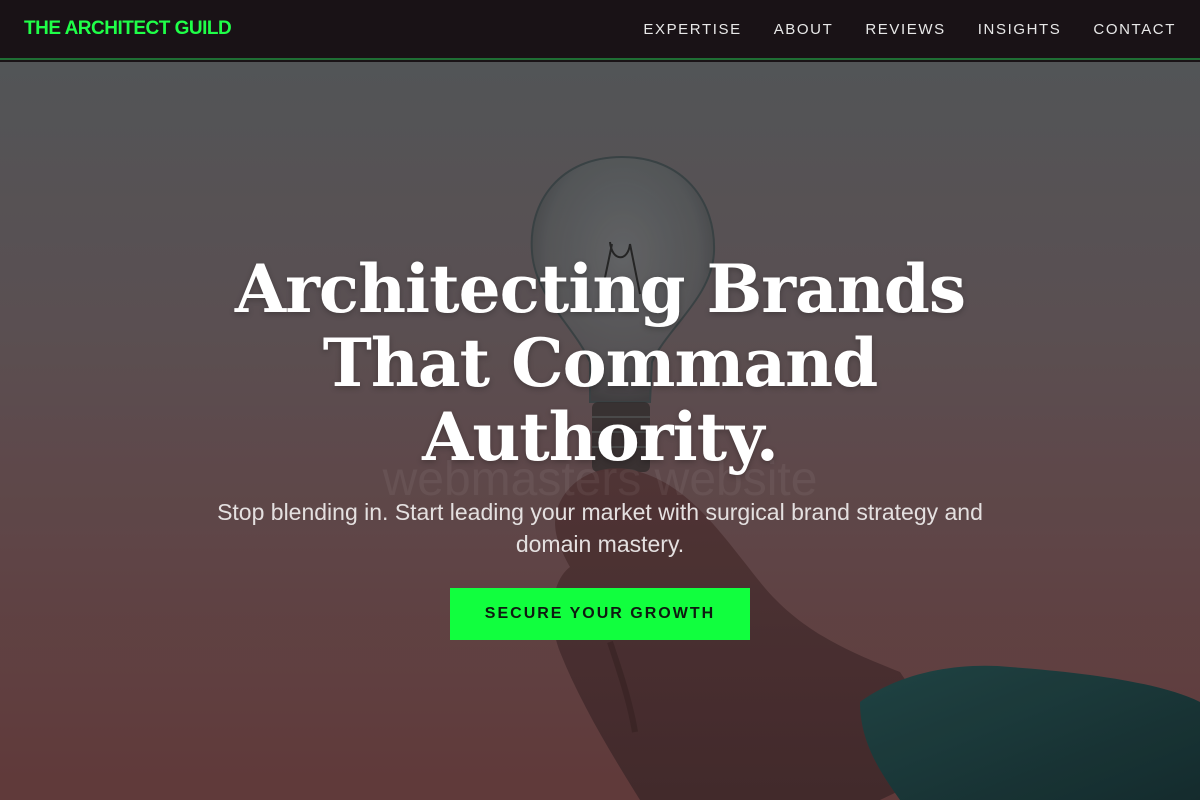  I want to click on nav-link-contact: CONTACT, so click(1134, 29).